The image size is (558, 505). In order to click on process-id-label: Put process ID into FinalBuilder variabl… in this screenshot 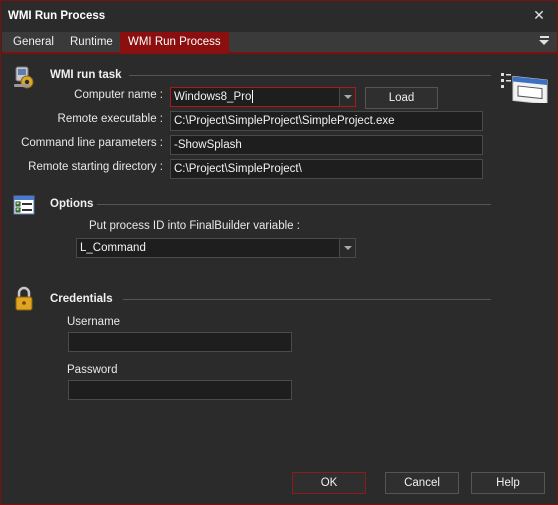, I will do `click(194, 226)`.